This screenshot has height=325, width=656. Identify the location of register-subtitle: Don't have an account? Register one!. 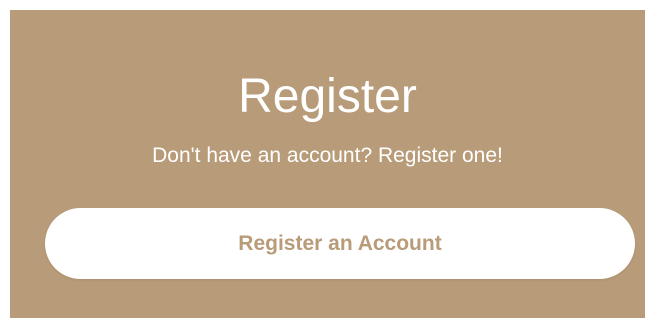
(327, 155).